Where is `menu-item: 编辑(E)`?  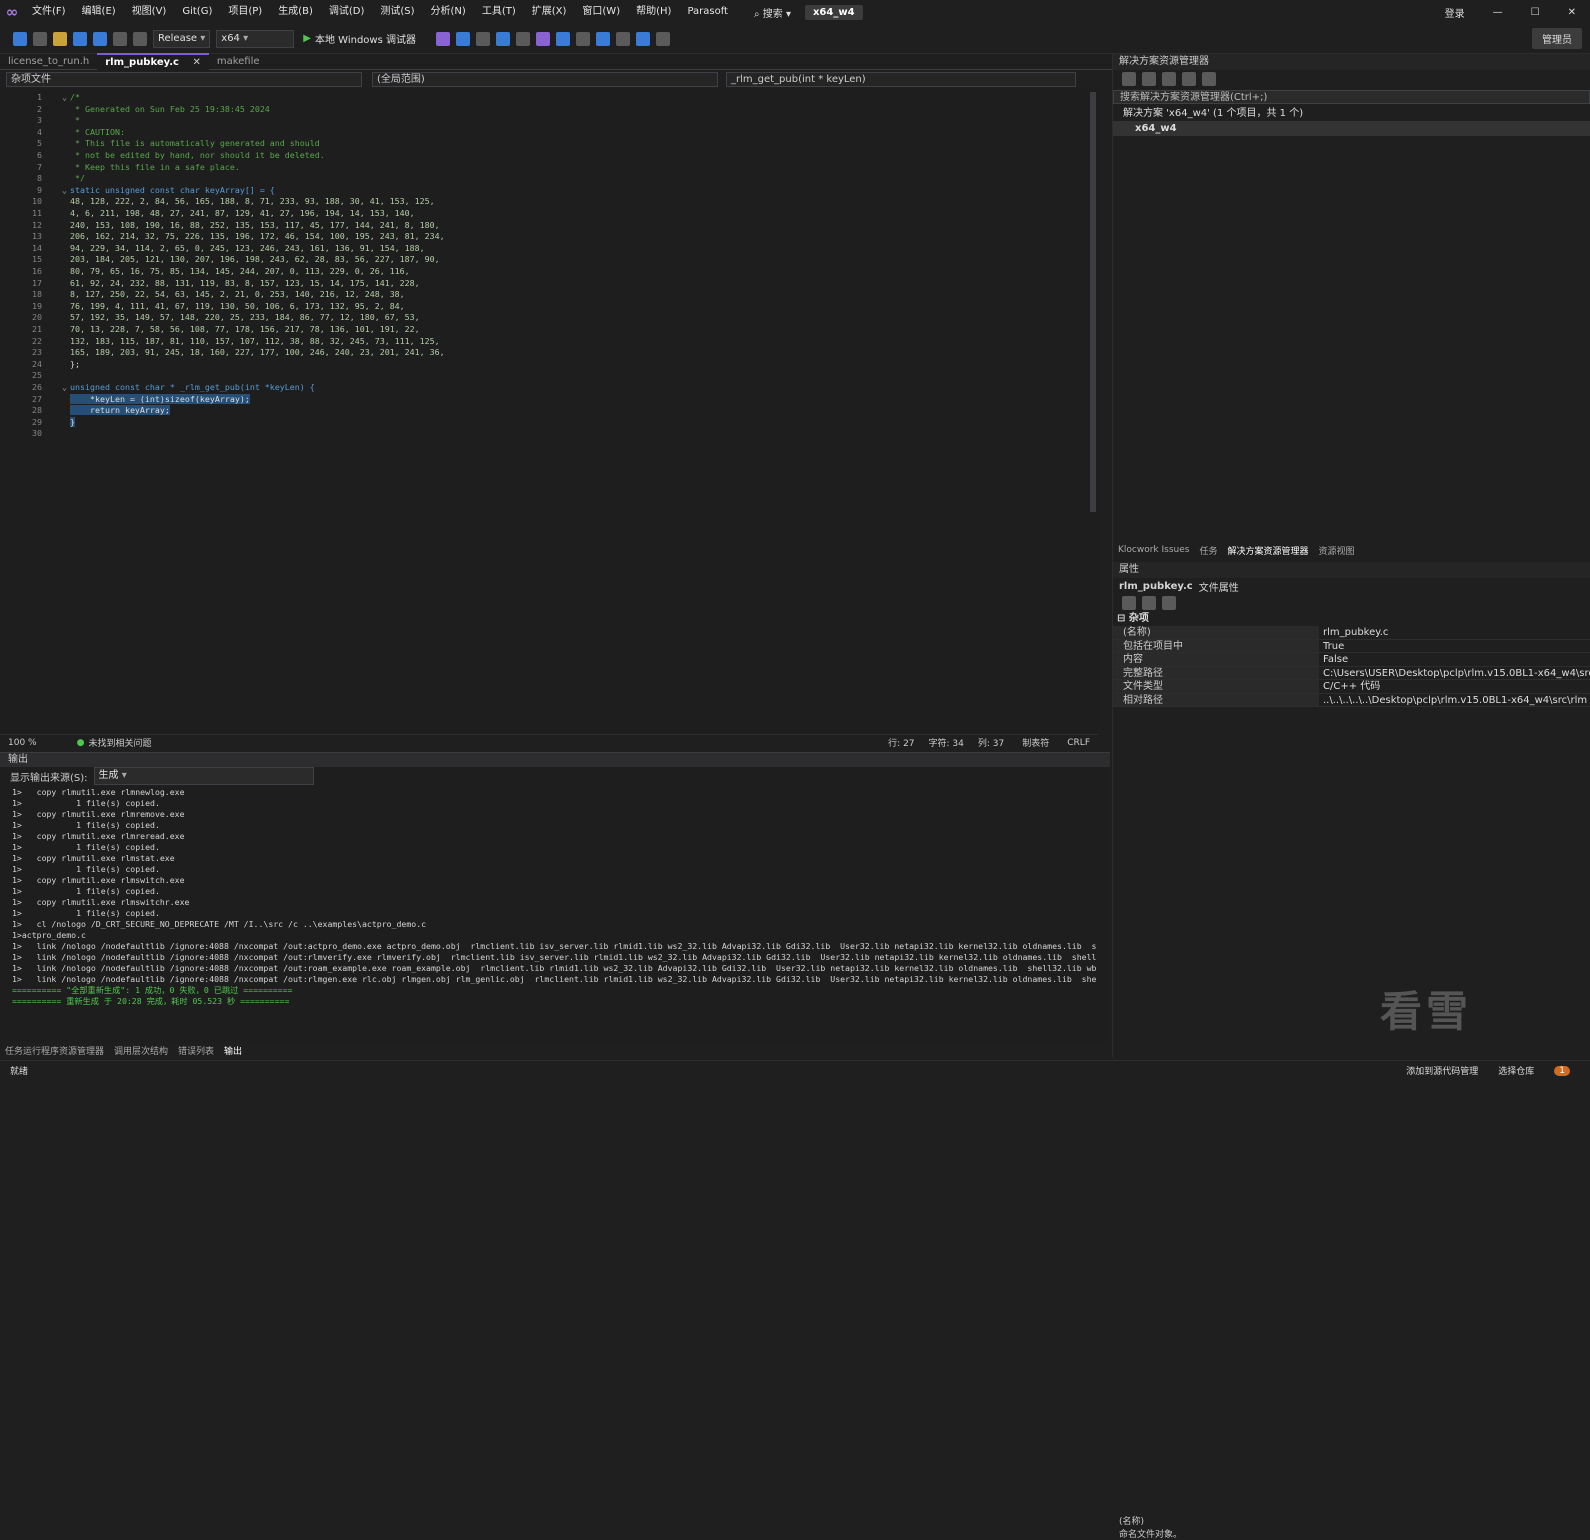
menu-item: 编辑(E) is located at coordinates (99, 12).